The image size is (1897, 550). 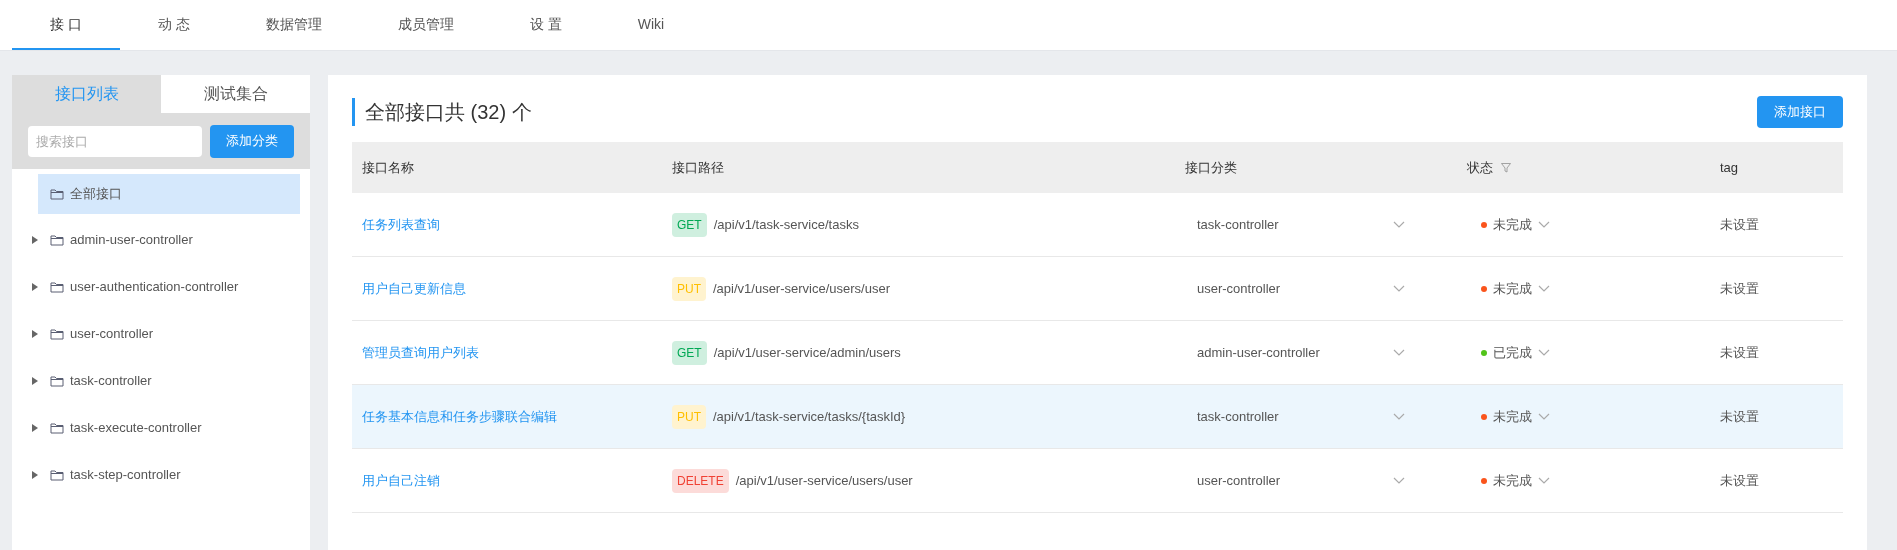 What do you see at coordinates (131, 239) in the screenshot?
I see `tree-item-label: admin-user-controller` at bounding box center [131, 239].